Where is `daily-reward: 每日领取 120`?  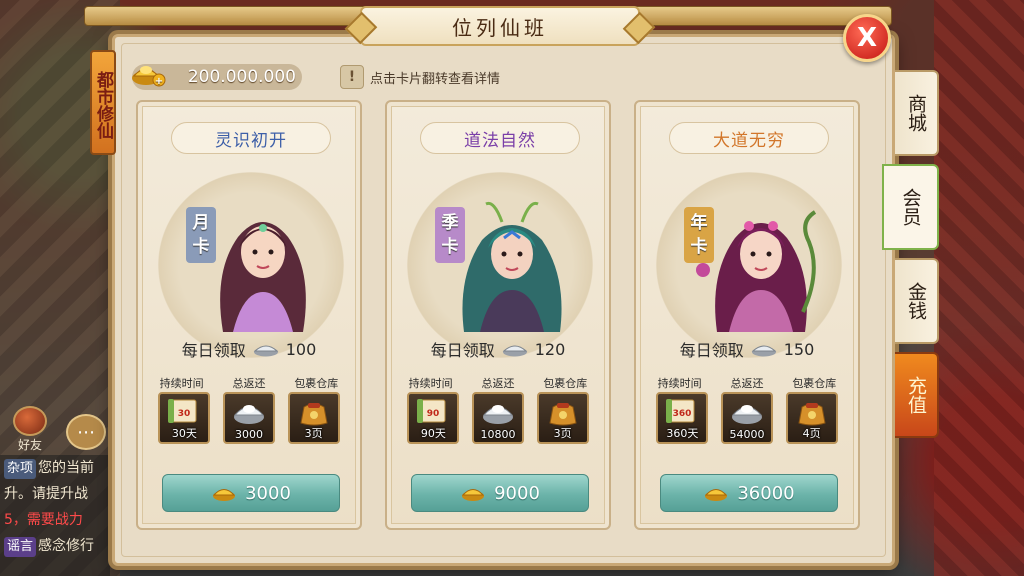
daily-reward: 每日领取 120 is located at coordinates (498, 349).